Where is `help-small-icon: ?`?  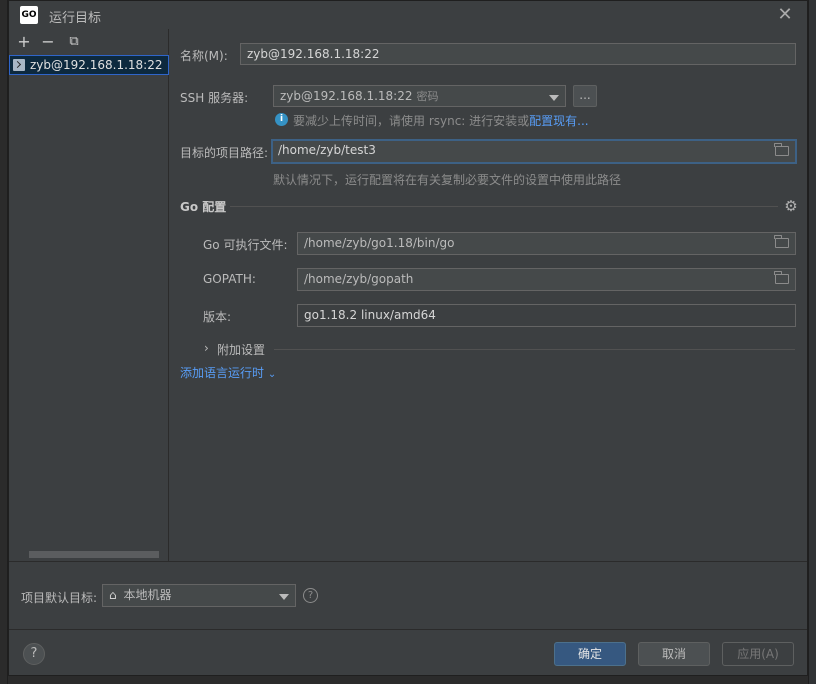 help-small-icon: ? is located at coordinates (310, 595).